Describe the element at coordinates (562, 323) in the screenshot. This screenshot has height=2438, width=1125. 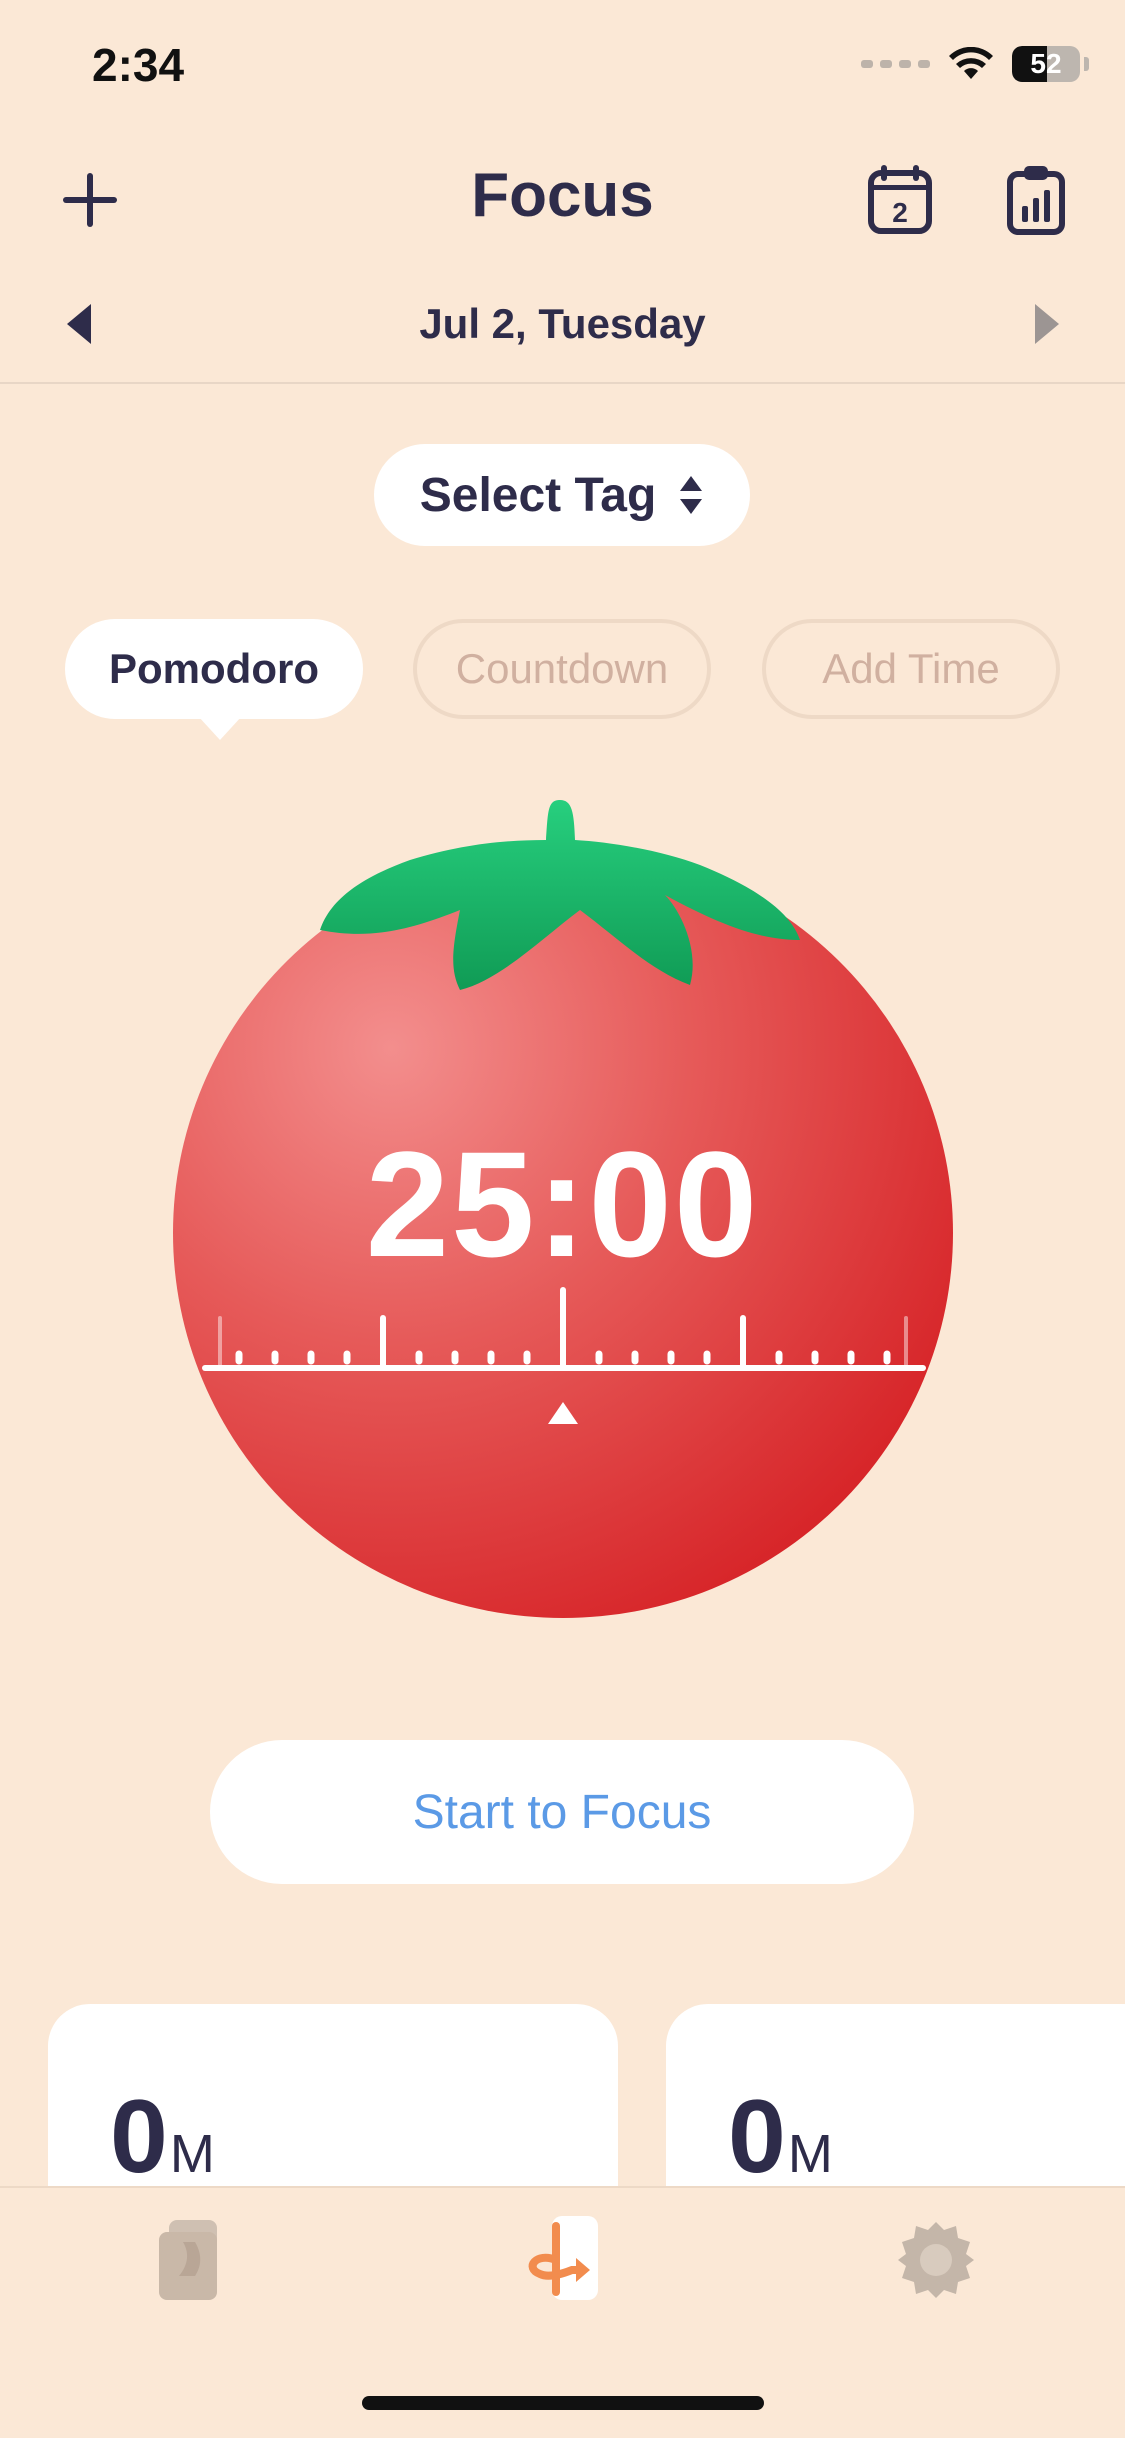
I see `date-label: Jul 2, Tuesday` at that location.